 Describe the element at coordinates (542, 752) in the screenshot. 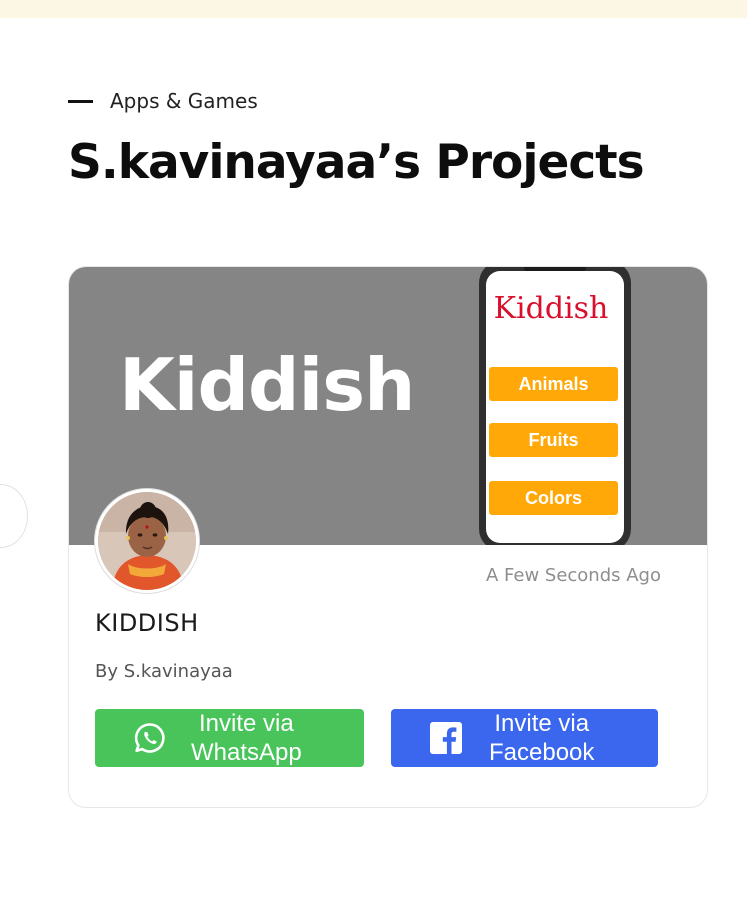

I see `facebook-label-line2: Facebook` at that location.